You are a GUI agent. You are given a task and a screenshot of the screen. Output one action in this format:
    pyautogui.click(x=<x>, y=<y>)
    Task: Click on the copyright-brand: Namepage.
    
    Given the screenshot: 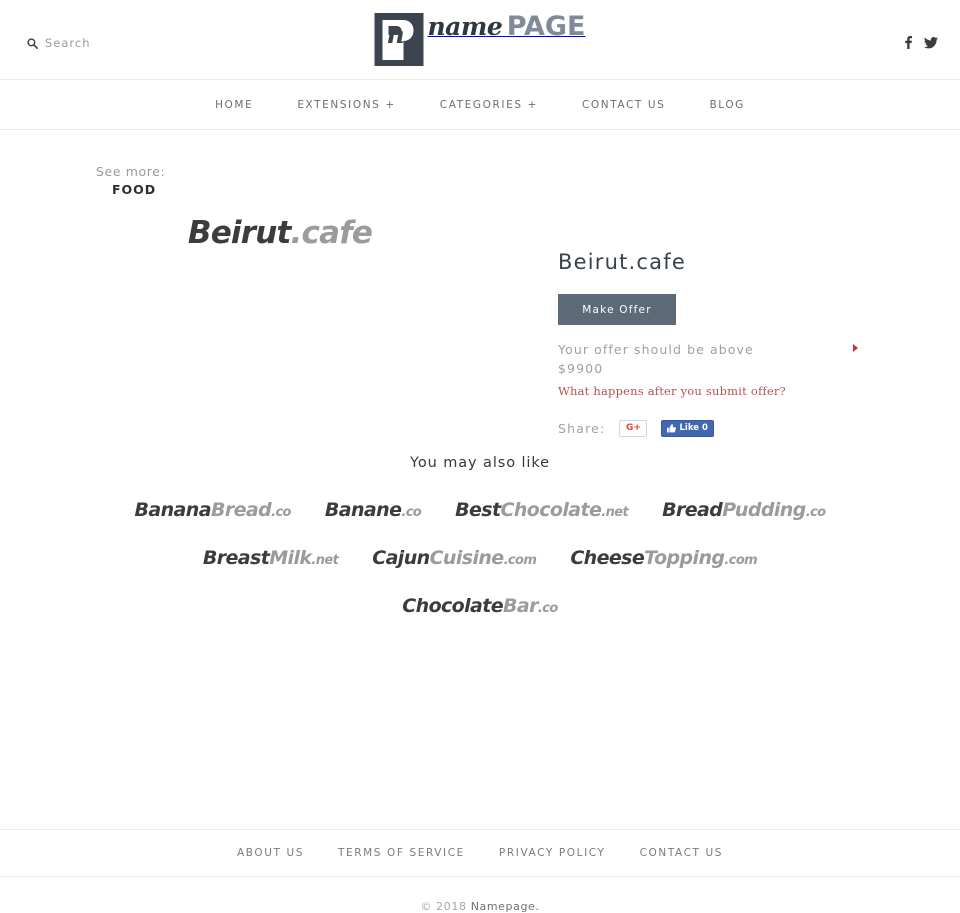 What is the action you would take?
    pyautogui.click(x=505, y=906)
    